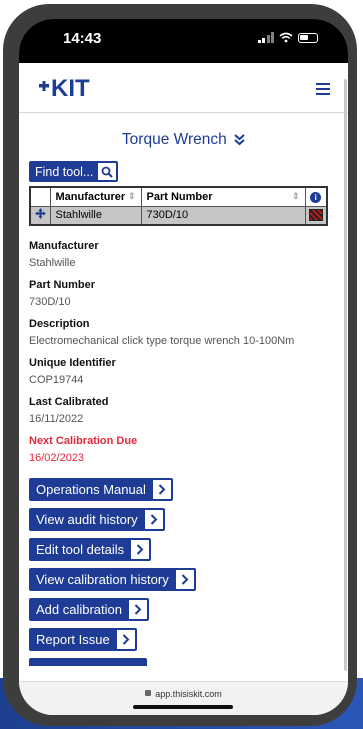 This screenshot has height=729, width=363. What do you see at coordinates (79, 609) in the screenshot?
I see `button-label: Add calibration` at bounding box center [79, 609].